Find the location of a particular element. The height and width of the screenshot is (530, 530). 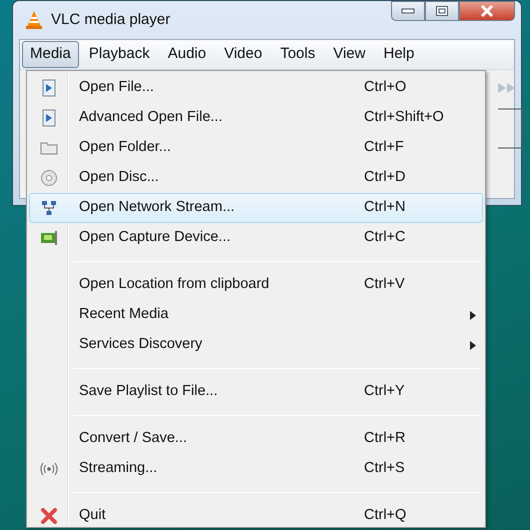

menu-bar-item: Media is located at coordinates (50, 54).